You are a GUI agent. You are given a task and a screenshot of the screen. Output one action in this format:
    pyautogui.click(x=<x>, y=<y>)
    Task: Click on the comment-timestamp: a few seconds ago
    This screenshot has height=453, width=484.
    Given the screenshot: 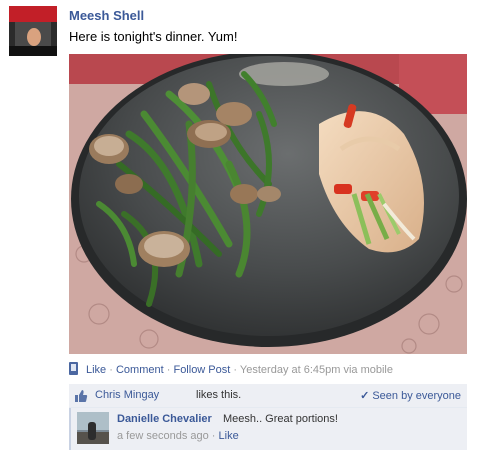 What is the action you would take?
    pyautogui.click(x=163, y=436)
    